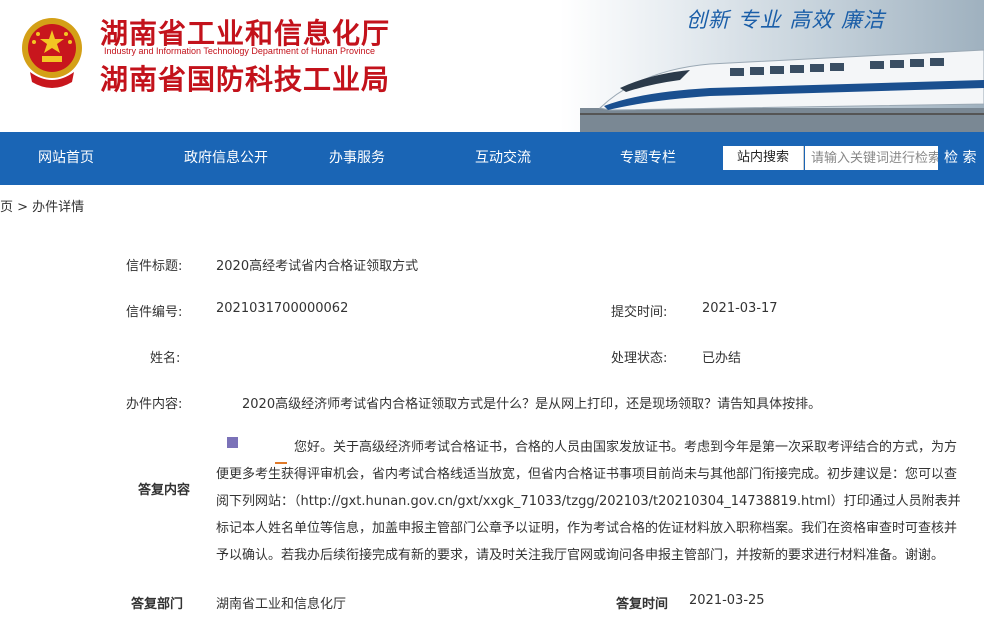  I want to click on reply-dept-value: 湖南省工业和信息化厅, so click(281, 604).